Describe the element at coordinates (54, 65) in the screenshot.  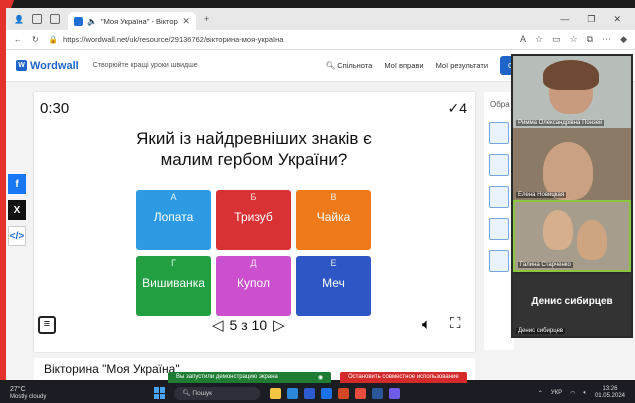
I see `logo-text: Wordwall` at that location.